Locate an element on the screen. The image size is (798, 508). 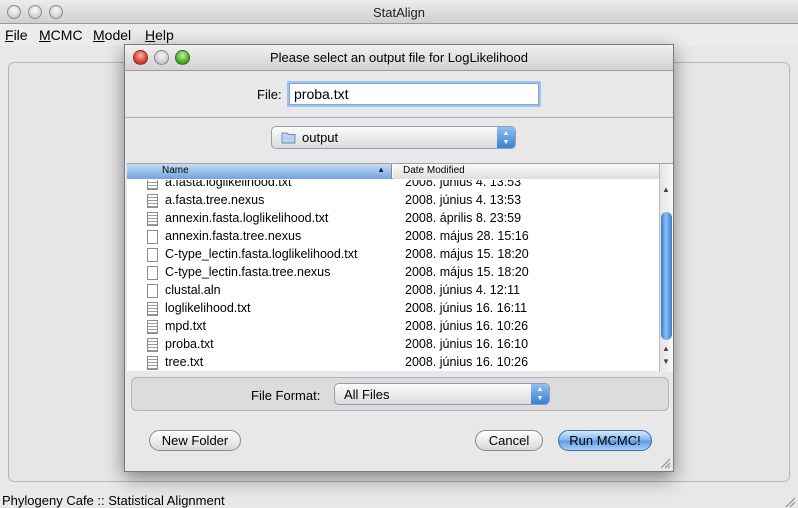
file-row: clustal.aln 2008. június 4. 12:11 is located at coordinates (393, 291).